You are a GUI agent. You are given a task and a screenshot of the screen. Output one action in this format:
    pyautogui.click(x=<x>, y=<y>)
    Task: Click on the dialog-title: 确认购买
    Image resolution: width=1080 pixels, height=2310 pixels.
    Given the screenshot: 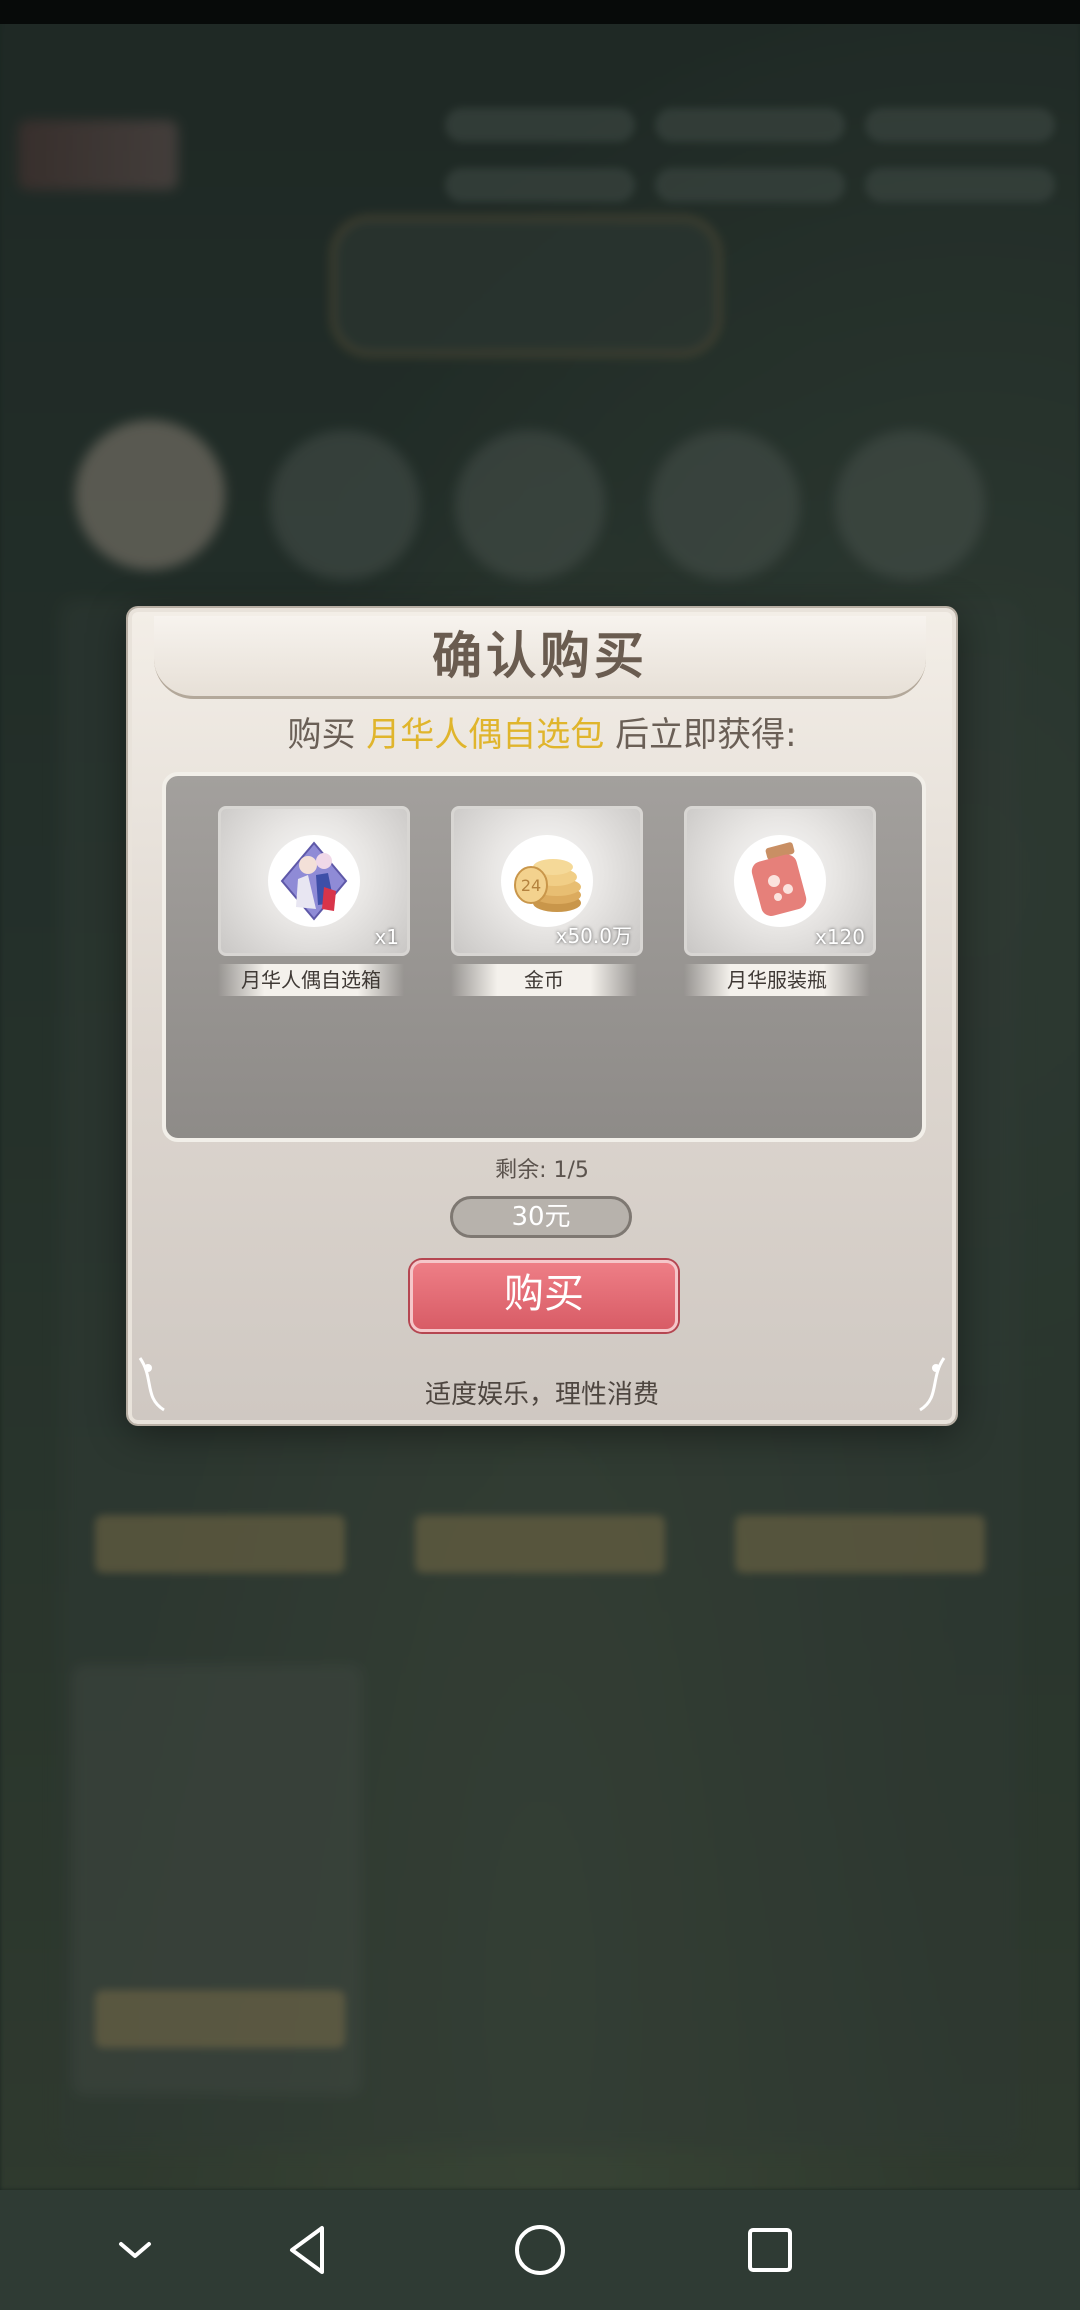 What is the action you would take?
    pyautogui.click(x=540, y=655)
    